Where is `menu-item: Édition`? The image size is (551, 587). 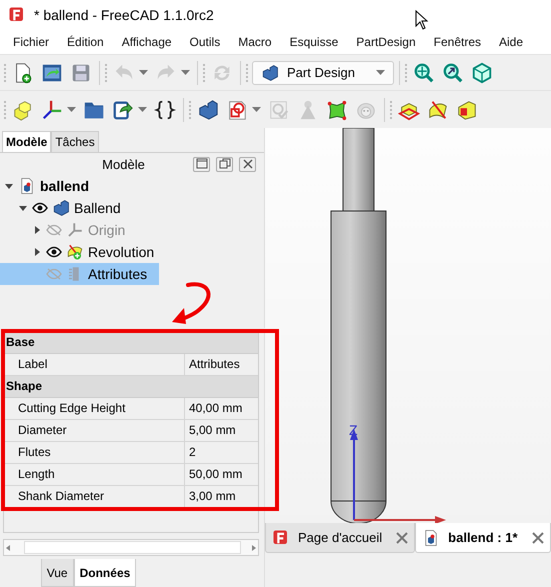 menu-item: Édition is located at coordinates (85, 42).